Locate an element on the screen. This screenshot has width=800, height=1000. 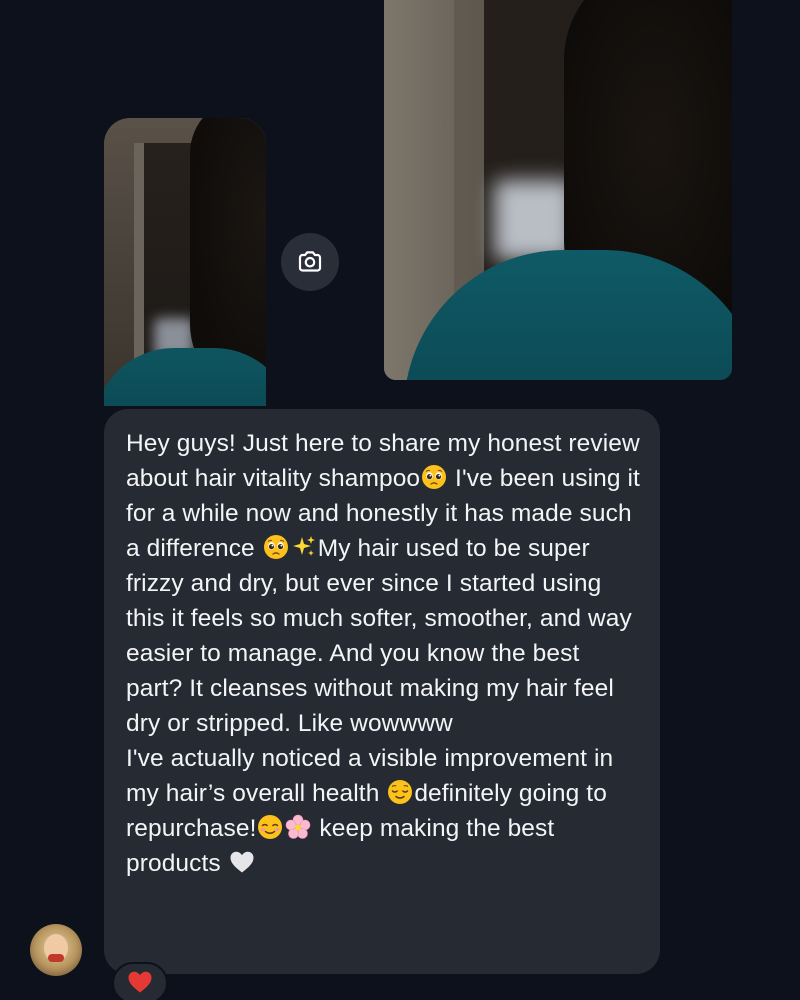
smiling-face-emoji is located at coordinates (270, 827).